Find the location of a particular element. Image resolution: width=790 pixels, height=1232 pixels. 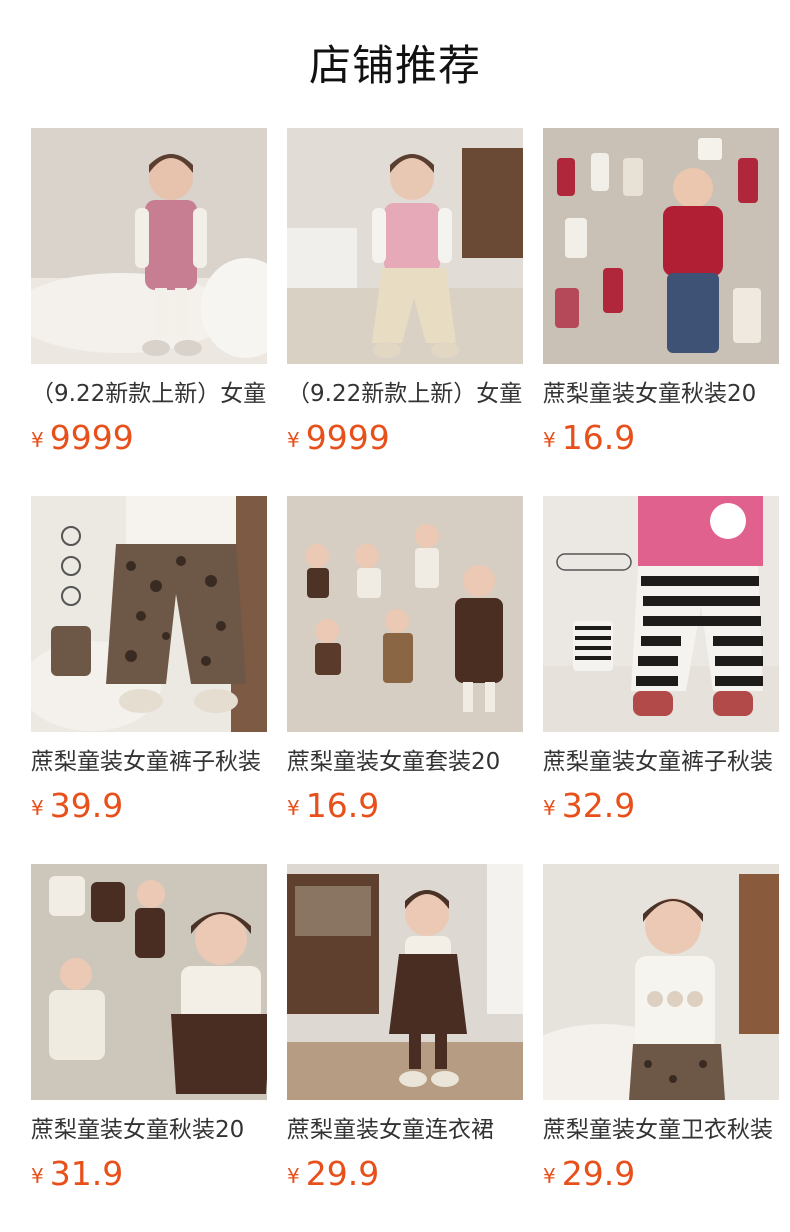

product-price: ¥31.9 is located at coordinates (77, 1174).